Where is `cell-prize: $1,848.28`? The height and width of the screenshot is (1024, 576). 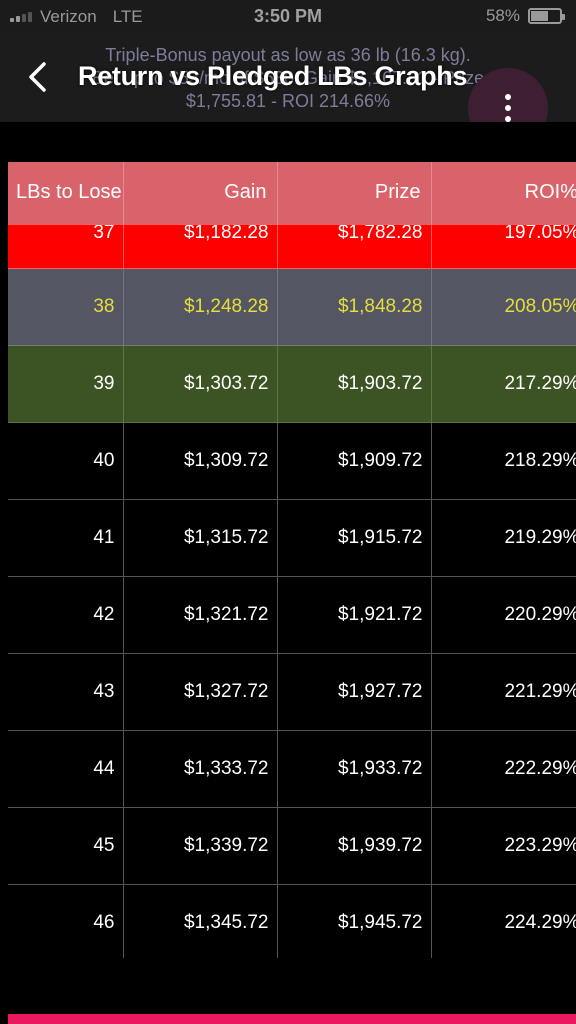
cell-prize: $1,848.28 is located at coordinates (354, 306).